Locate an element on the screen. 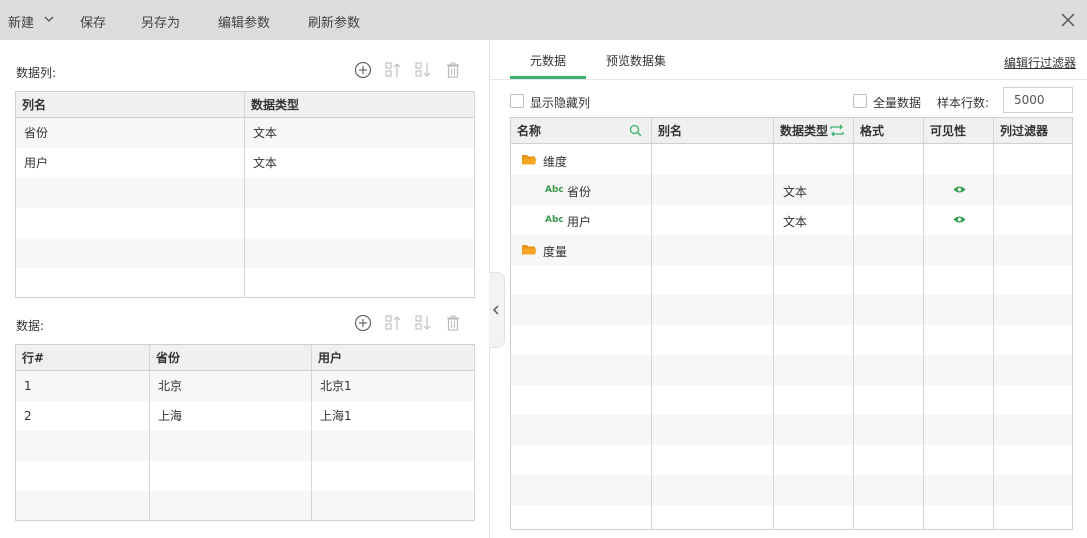 Image resolution: width=1087 pixels, height=538 pixels. table-row: 1 北京 北京1 is located at coordinates (245, 385).